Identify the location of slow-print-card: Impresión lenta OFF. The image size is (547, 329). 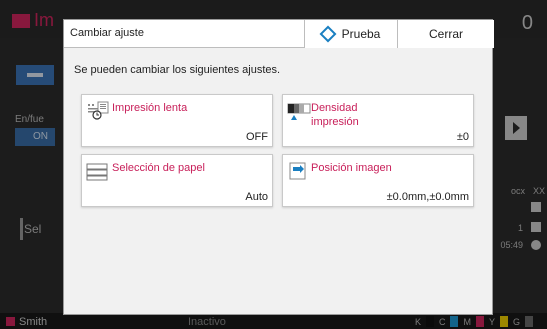
(177, 120).